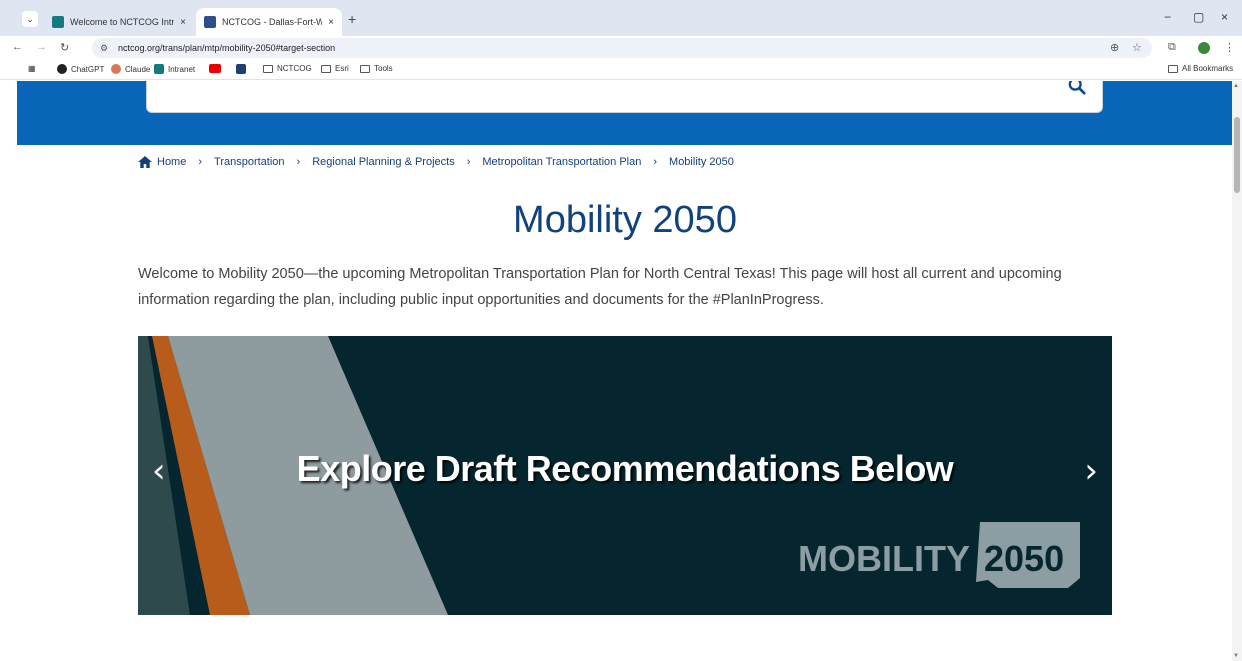 This screenshot has width=1242, height=661. I want to click on bookmark-claude: Claude, so click(130, 69).